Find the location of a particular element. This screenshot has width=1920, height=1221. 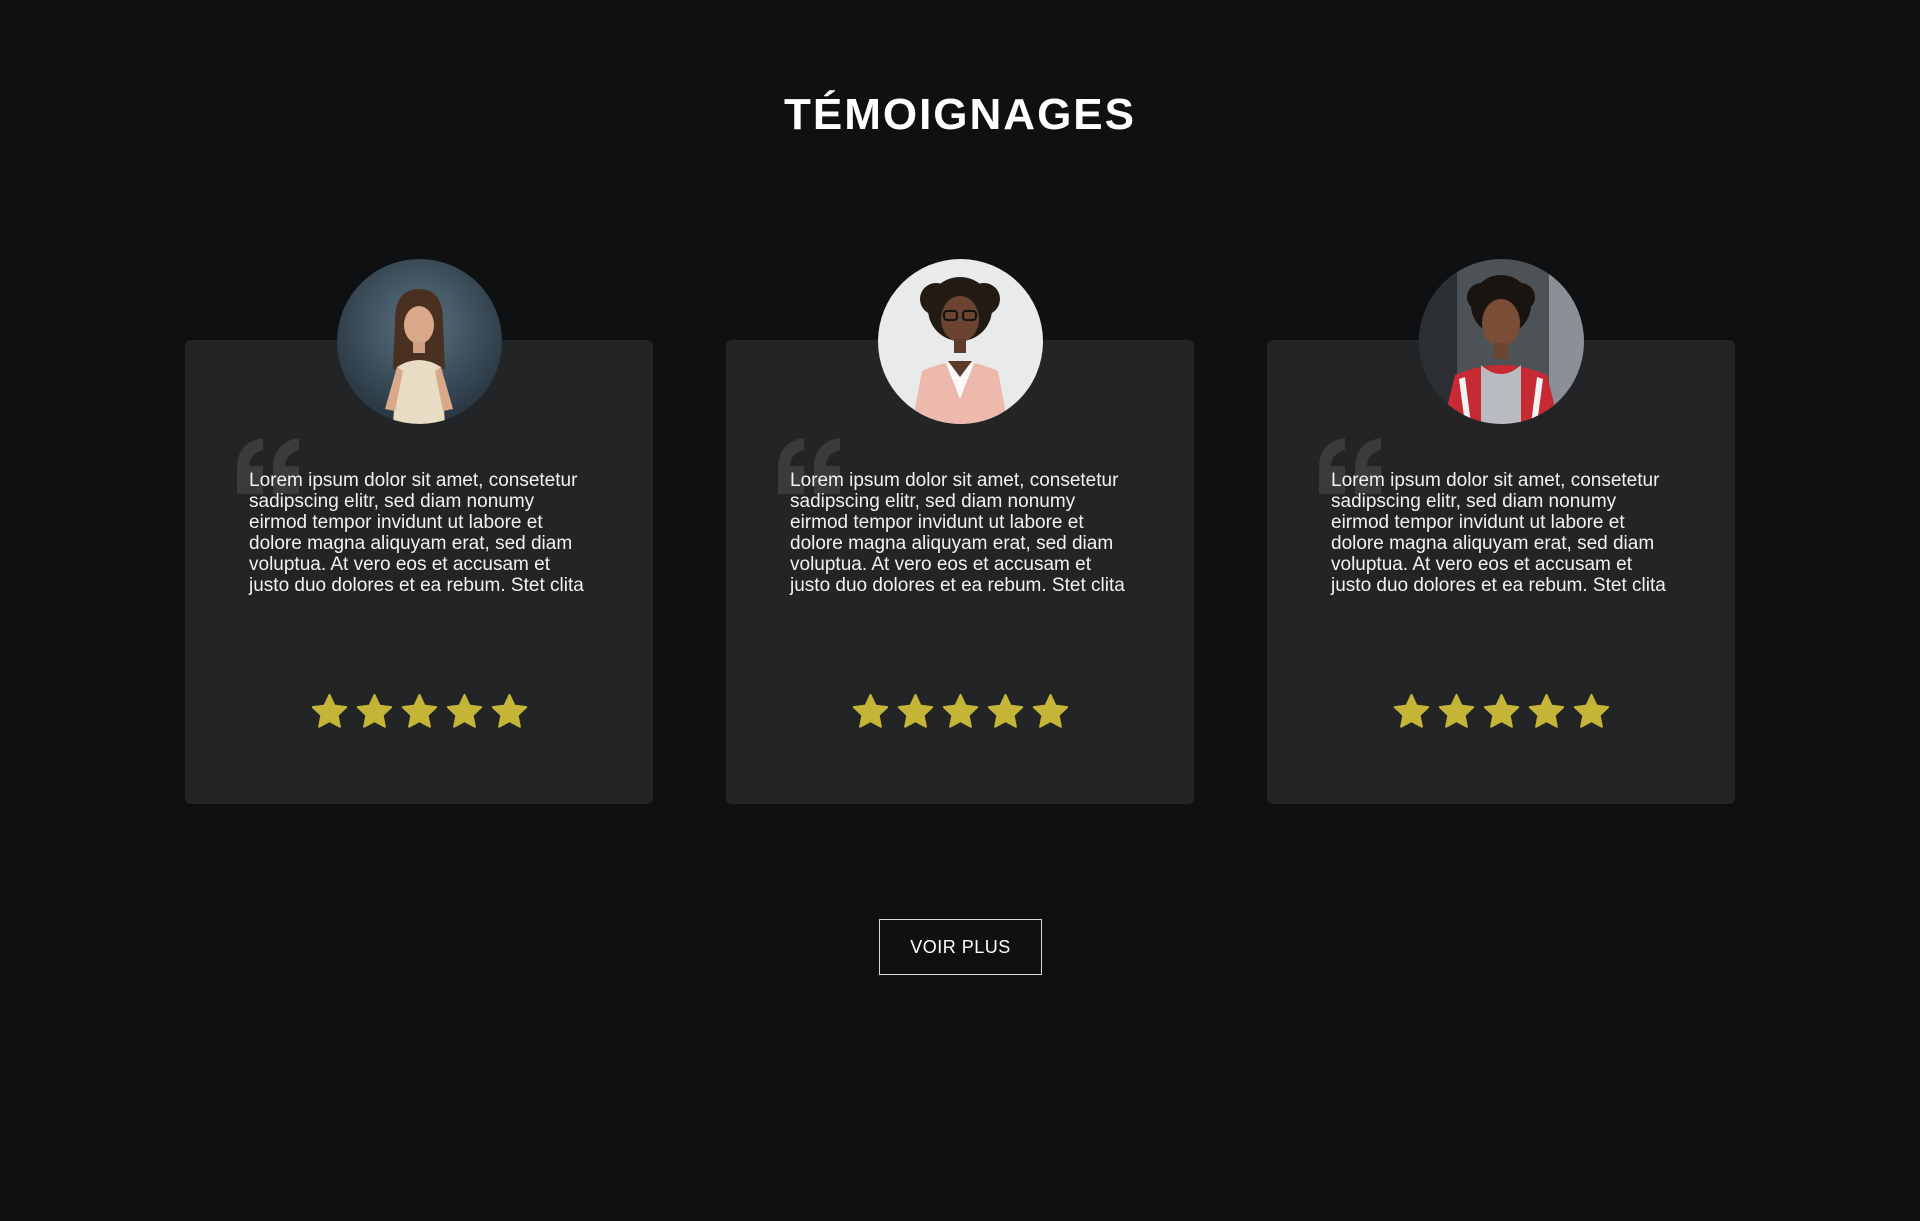

avatar-photo-woman-light-dress is located at coordinates (419, 341).